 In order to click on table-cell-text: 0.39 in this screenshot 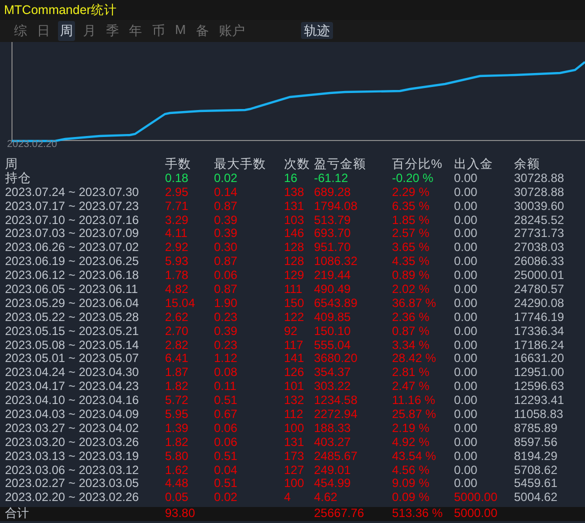, I will do `click(226, 331)`.